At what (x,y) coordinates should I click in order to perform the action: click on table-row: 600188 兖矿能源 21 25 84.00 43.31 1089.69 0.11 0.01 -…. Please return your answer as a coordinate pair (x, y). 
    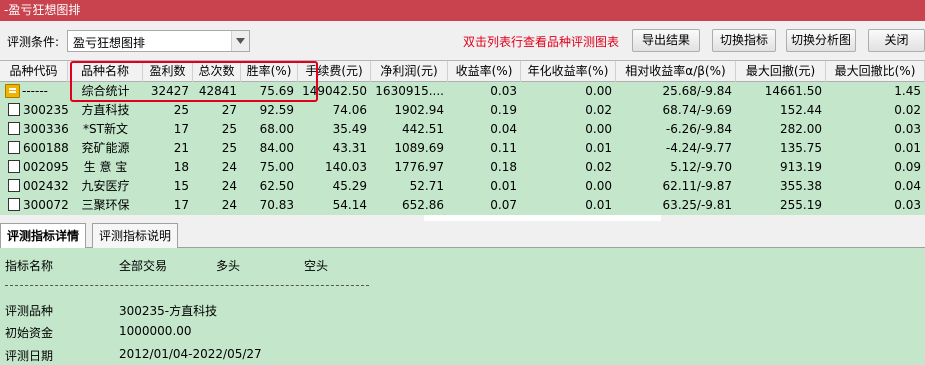
    Looking at the image, I should click on (462, 148).